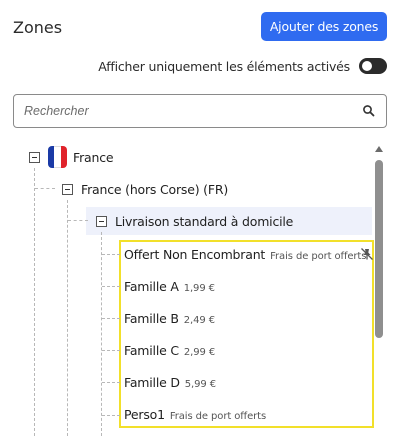 This screenshot has height=436, width=401. Describe the element at coordinates (224, 66) in the screenshot. I see `active-filter-label: Afficher uniquement les éléments activés` at that location.